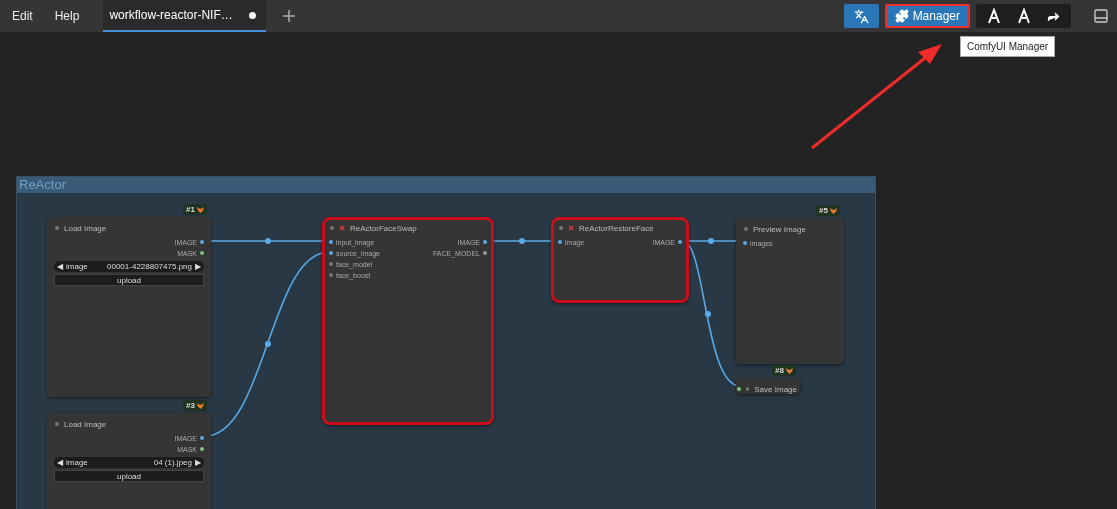 This screenshot has height=509, width=1117. Describe the element at coordinates (383, 228) in the screenshot. I see `node-title: ReActorFaceSwap` at that location.